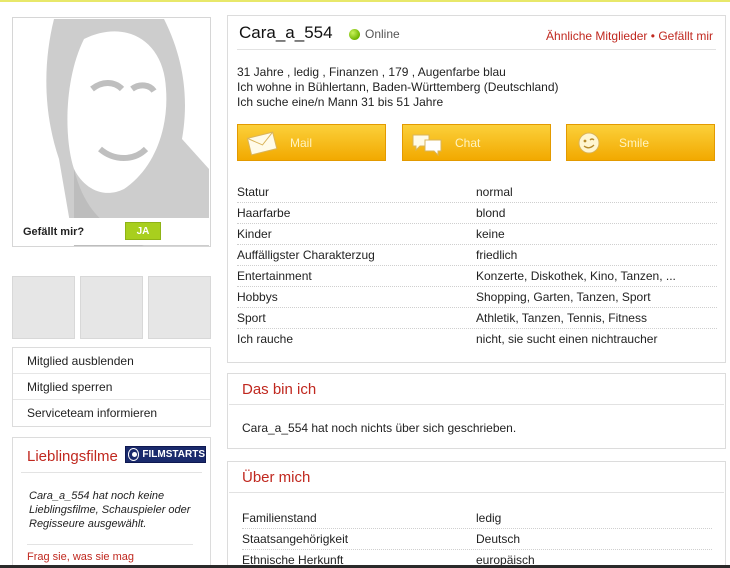 This screenshot has width=730, height=568. Describe the element at coordinates (80, 557) in the screenshot. I see `ask-favorites-link: Frag sie, was sie mag` at that location.